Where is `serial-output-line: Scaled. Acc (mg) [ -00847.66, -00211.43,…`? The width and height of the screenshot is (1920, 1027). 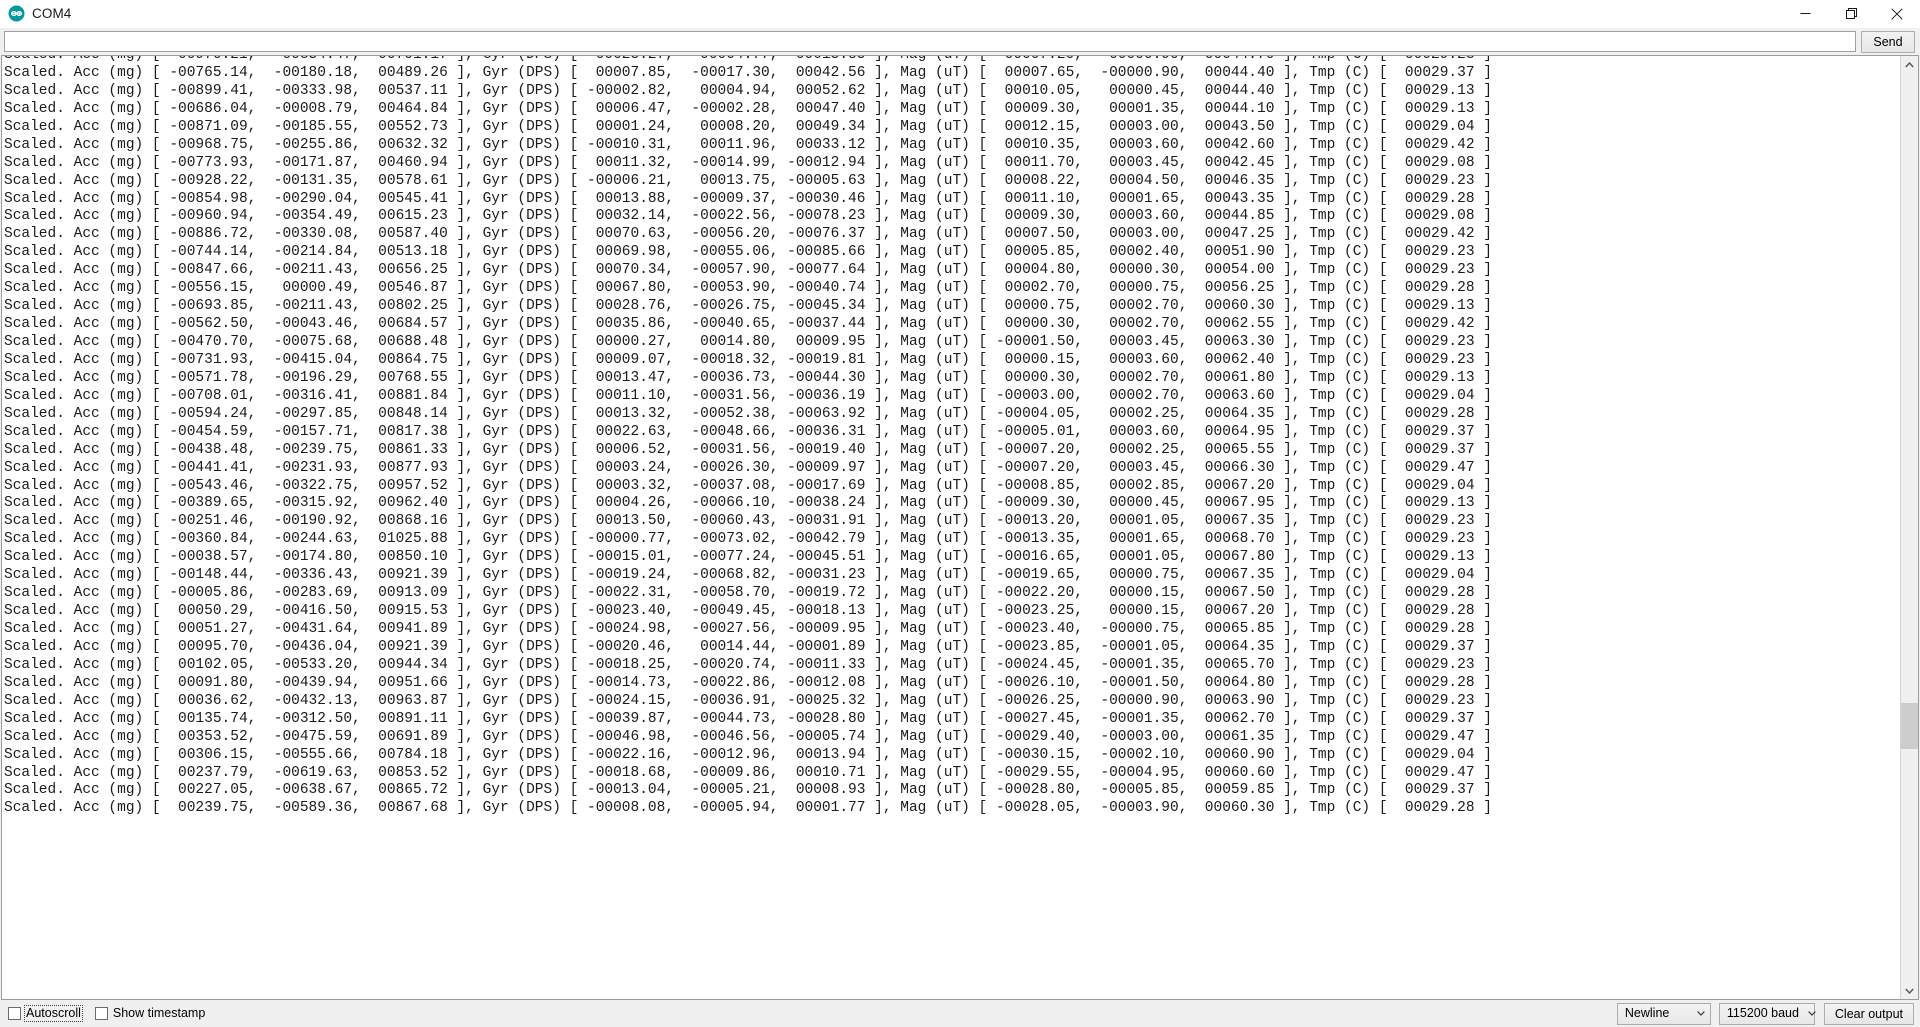
serial-output-line: Scaled. Acc (mg) [ -00847.66, -00211.43,… is located at coordinates (748, 270).